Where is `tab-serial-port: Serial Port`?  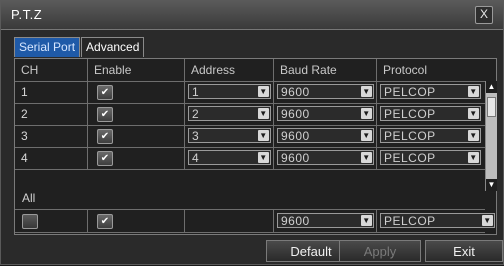 tab-serial-port: Serial Port is located at coordinates (47, 47).